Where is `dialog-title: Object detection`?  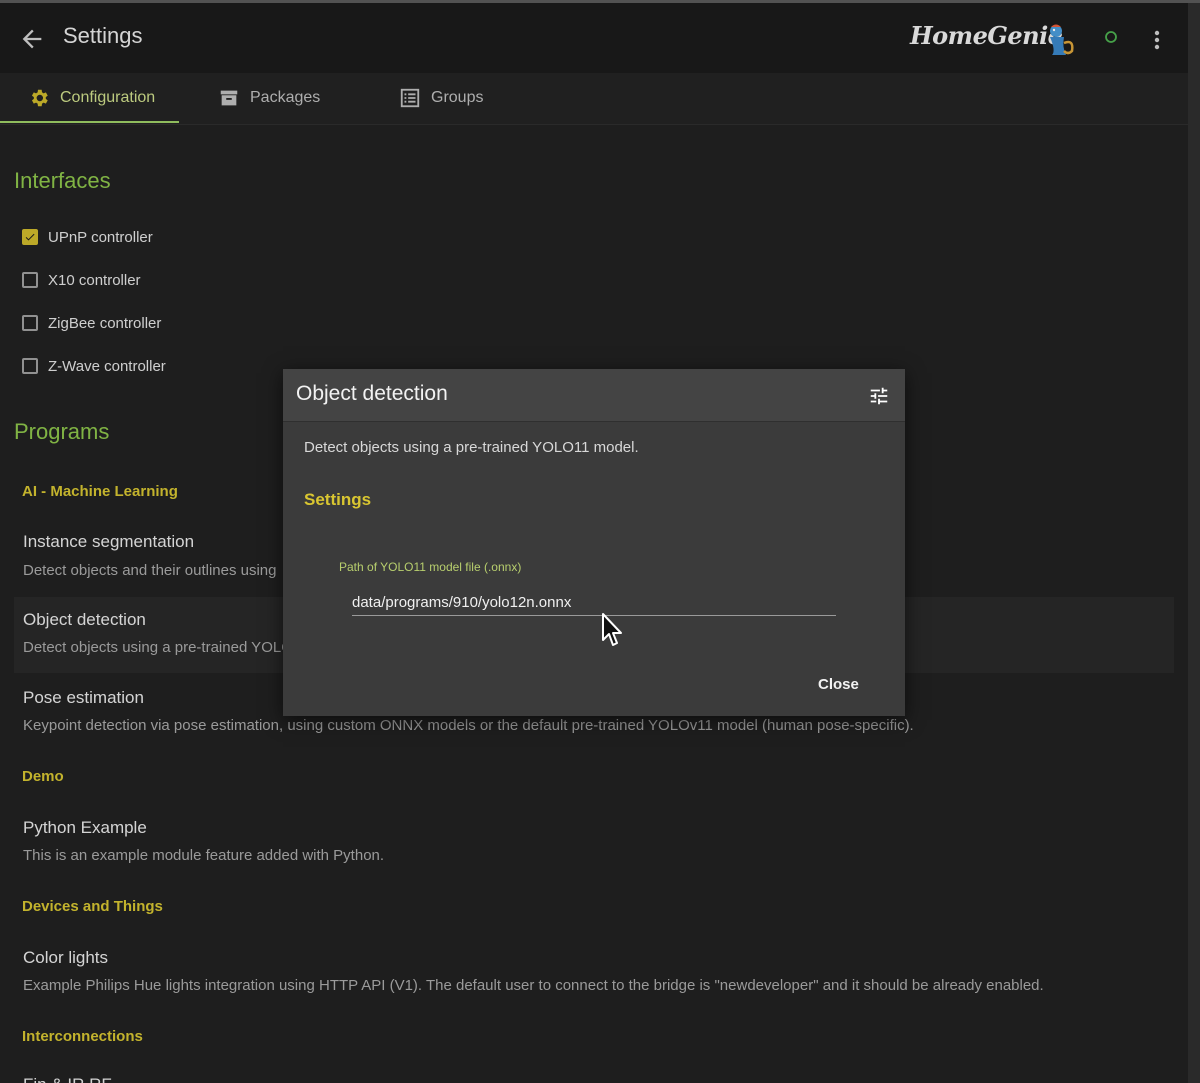 dialog-title: Object detection is located at coordinates (372, 393).